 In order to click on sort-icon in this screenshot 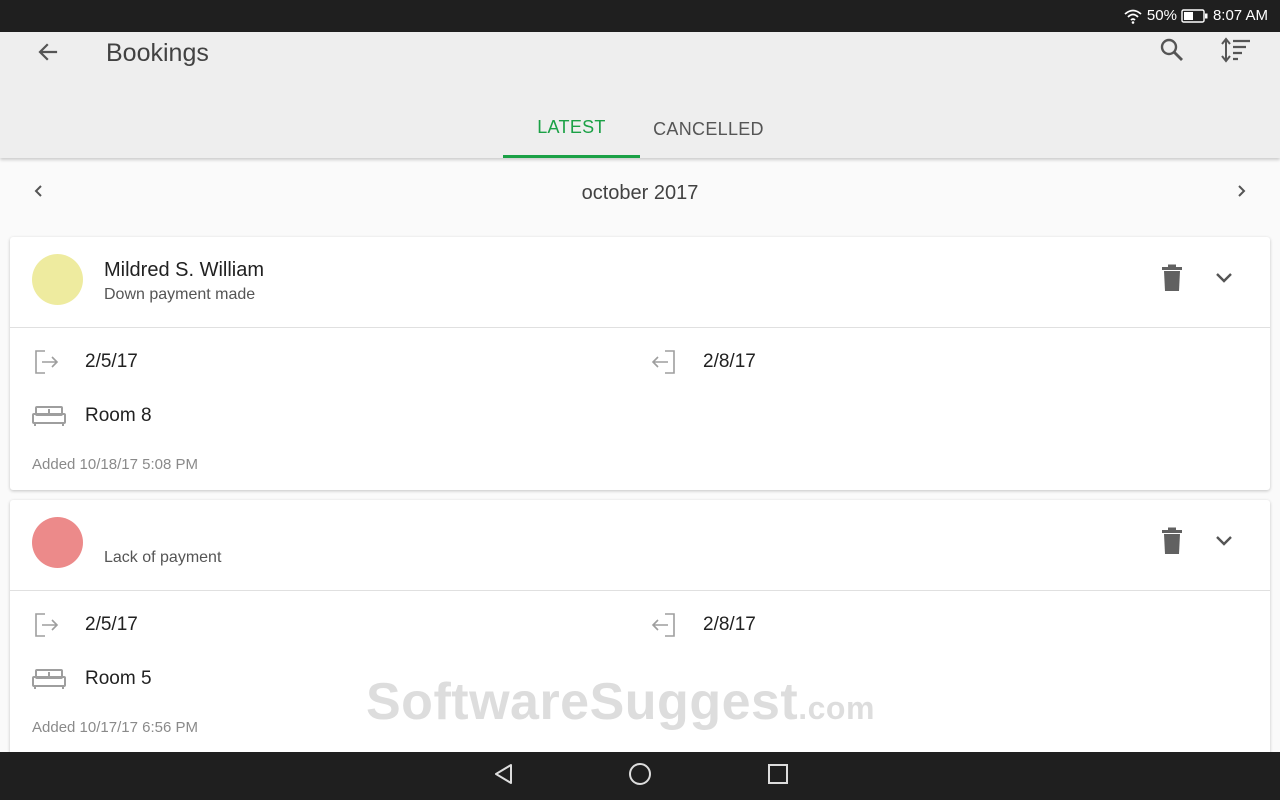, I will do `click(1236, 52)`.